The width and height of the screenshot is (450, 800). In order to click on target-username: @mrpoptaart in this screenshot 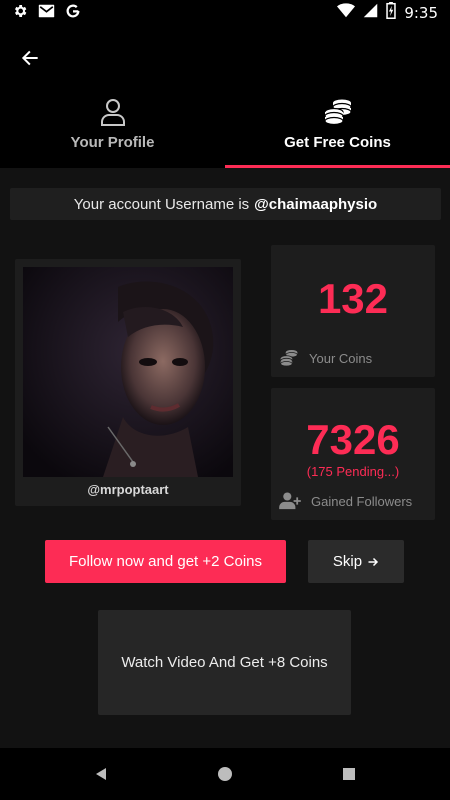, I will do `click(128, 489)`.